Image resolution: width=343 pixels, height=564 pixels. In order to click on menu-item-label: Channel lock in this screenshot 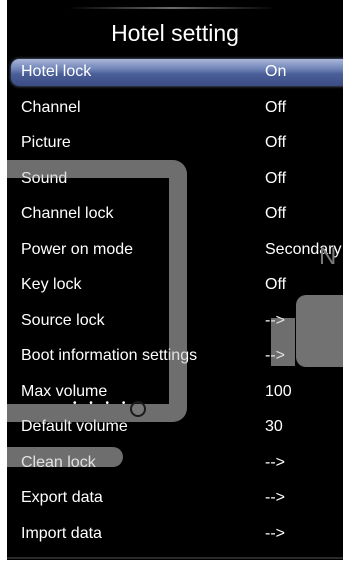, I will do `click(67, 213)`.